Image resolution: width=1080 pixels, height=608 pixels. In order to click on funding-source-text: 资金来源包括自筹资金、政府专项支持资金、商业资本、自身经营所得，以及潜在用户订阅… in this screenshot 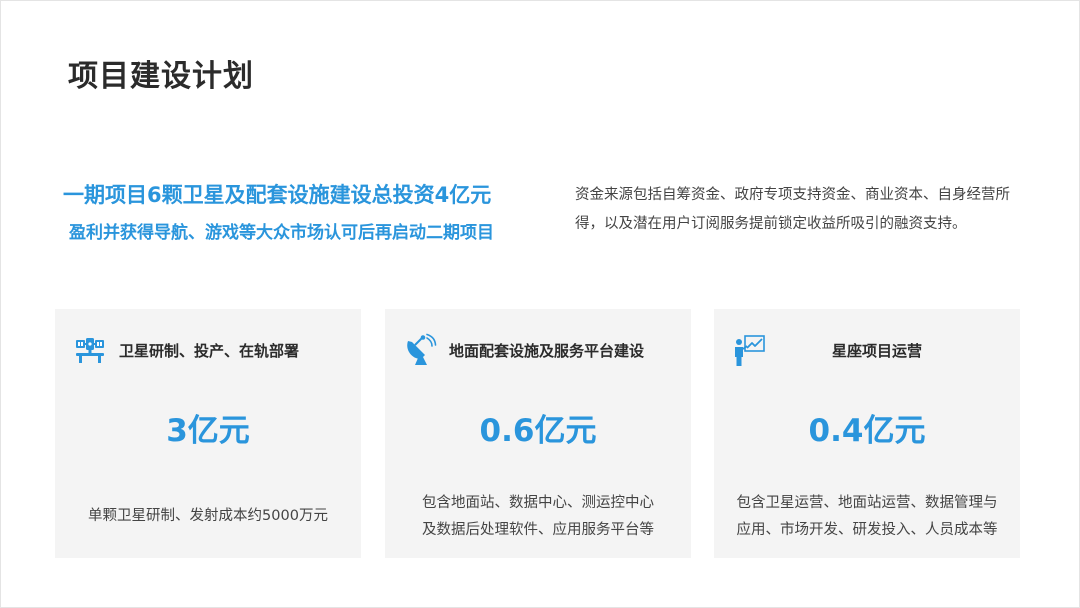, I will do `click(792, 209)`.